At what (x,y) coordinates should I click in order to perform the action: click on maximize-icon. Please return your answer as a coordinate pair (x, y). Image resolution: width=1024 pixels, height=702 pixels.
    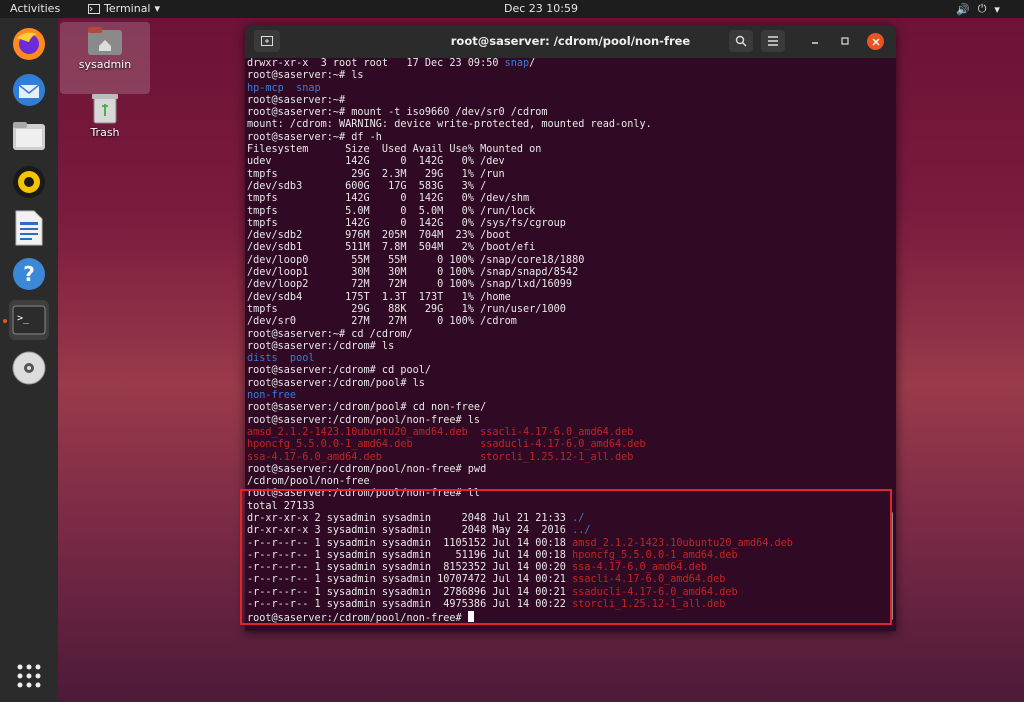
    Looking at the image, I should click on (845, 41).